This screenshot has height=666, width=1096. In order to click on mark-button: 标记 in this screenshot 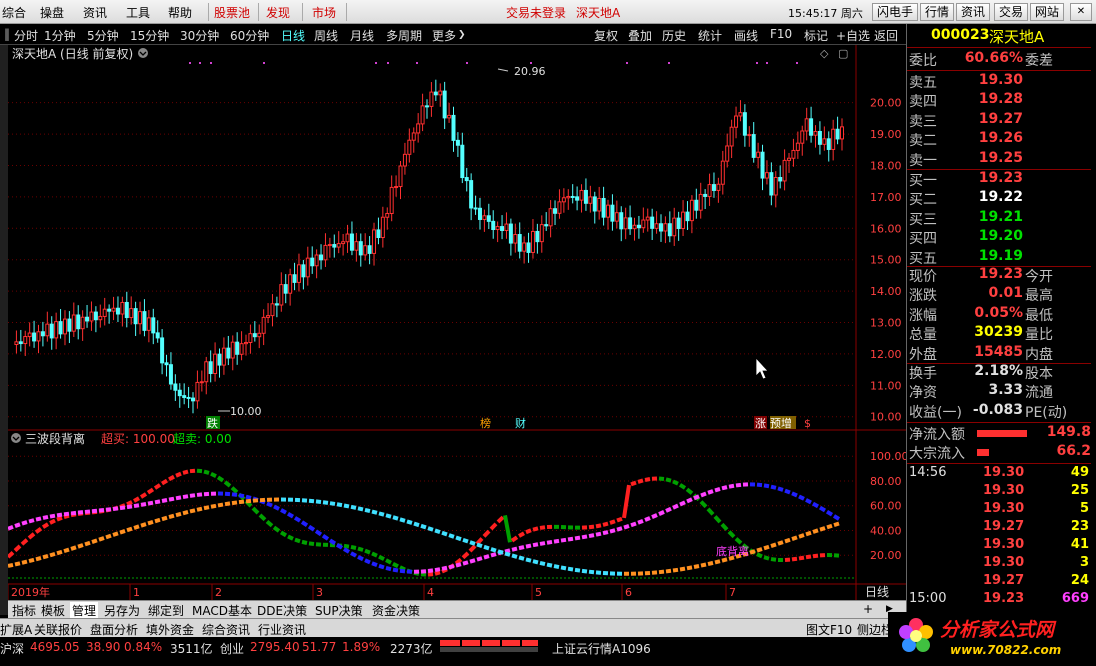, I will do `click(816, 35)`.